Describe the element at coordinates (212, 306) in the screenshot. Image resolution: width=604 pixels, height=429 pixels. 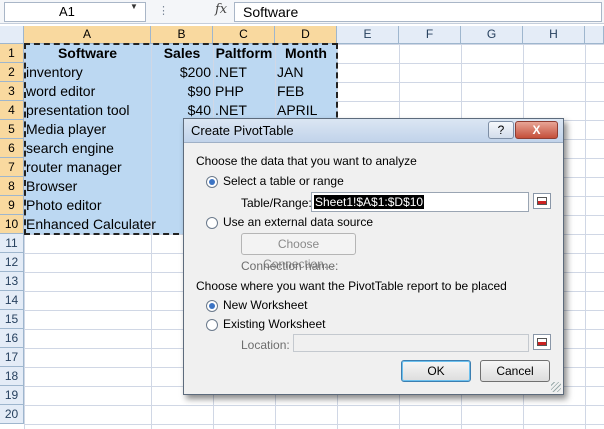
I see `new-worksheet-radio` at that location.